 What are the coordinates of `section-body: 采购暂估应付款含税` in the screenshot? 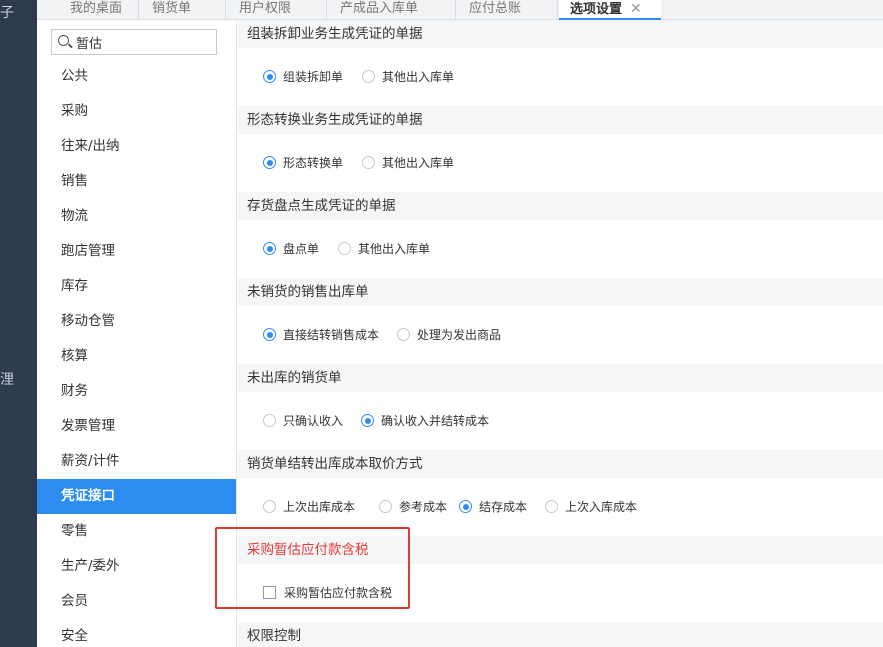 It's located at (560, 593).